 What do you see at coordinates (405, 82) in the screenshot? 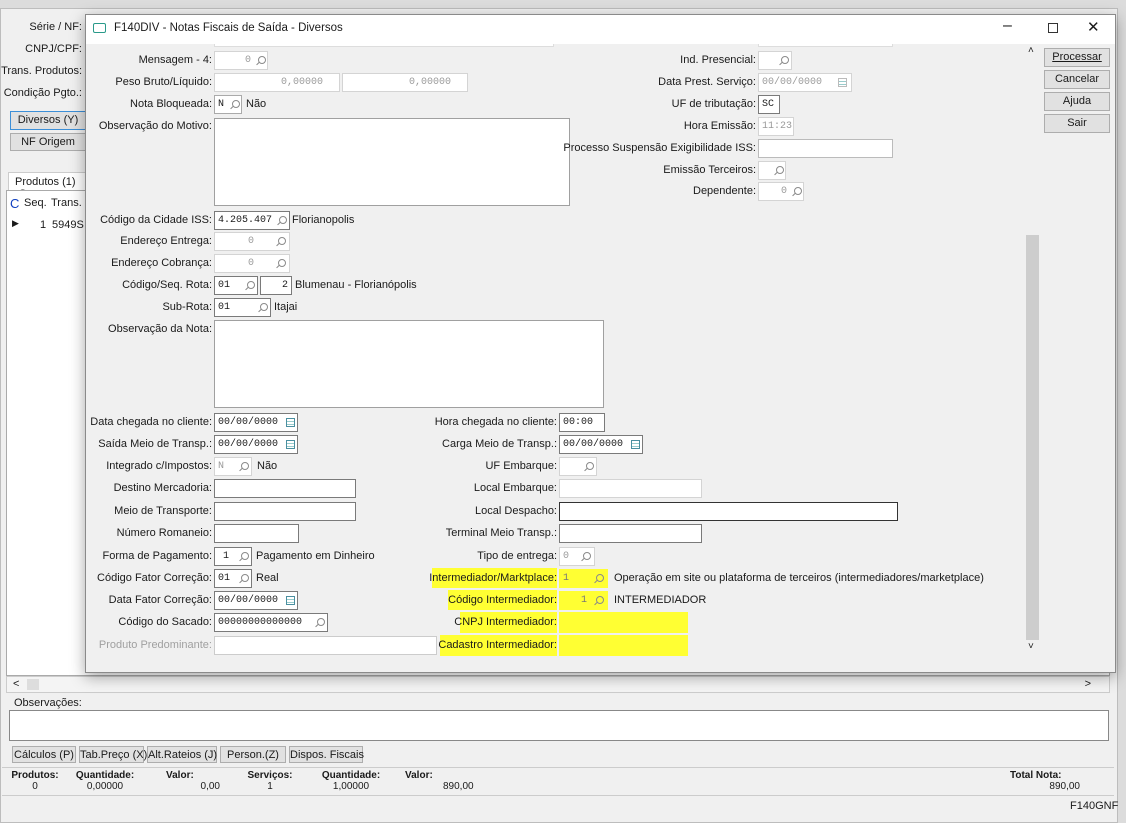
I see `peso-liquido-input: 0,00000` at bounding box center [405, 82].